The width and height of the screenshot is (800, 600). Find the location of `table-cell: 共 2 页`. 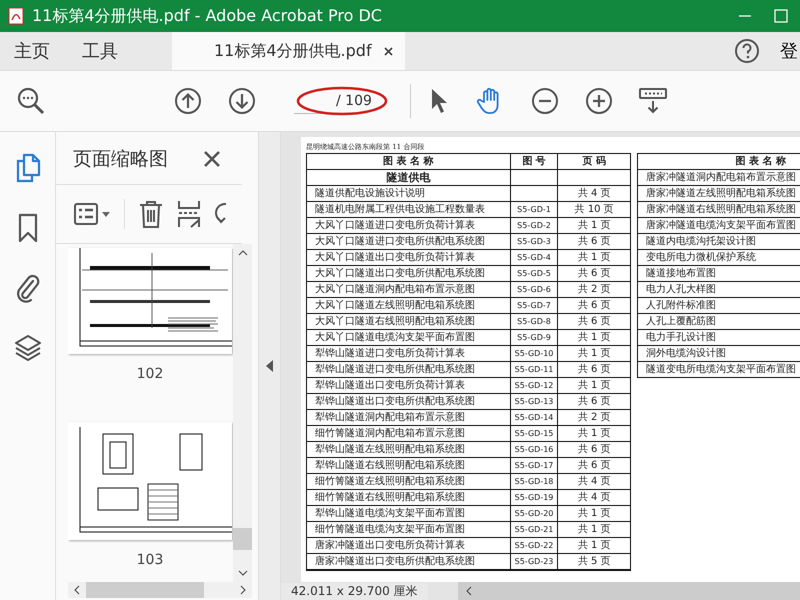

table-cell: 共 2 页 is located at coordinates (594, 418).